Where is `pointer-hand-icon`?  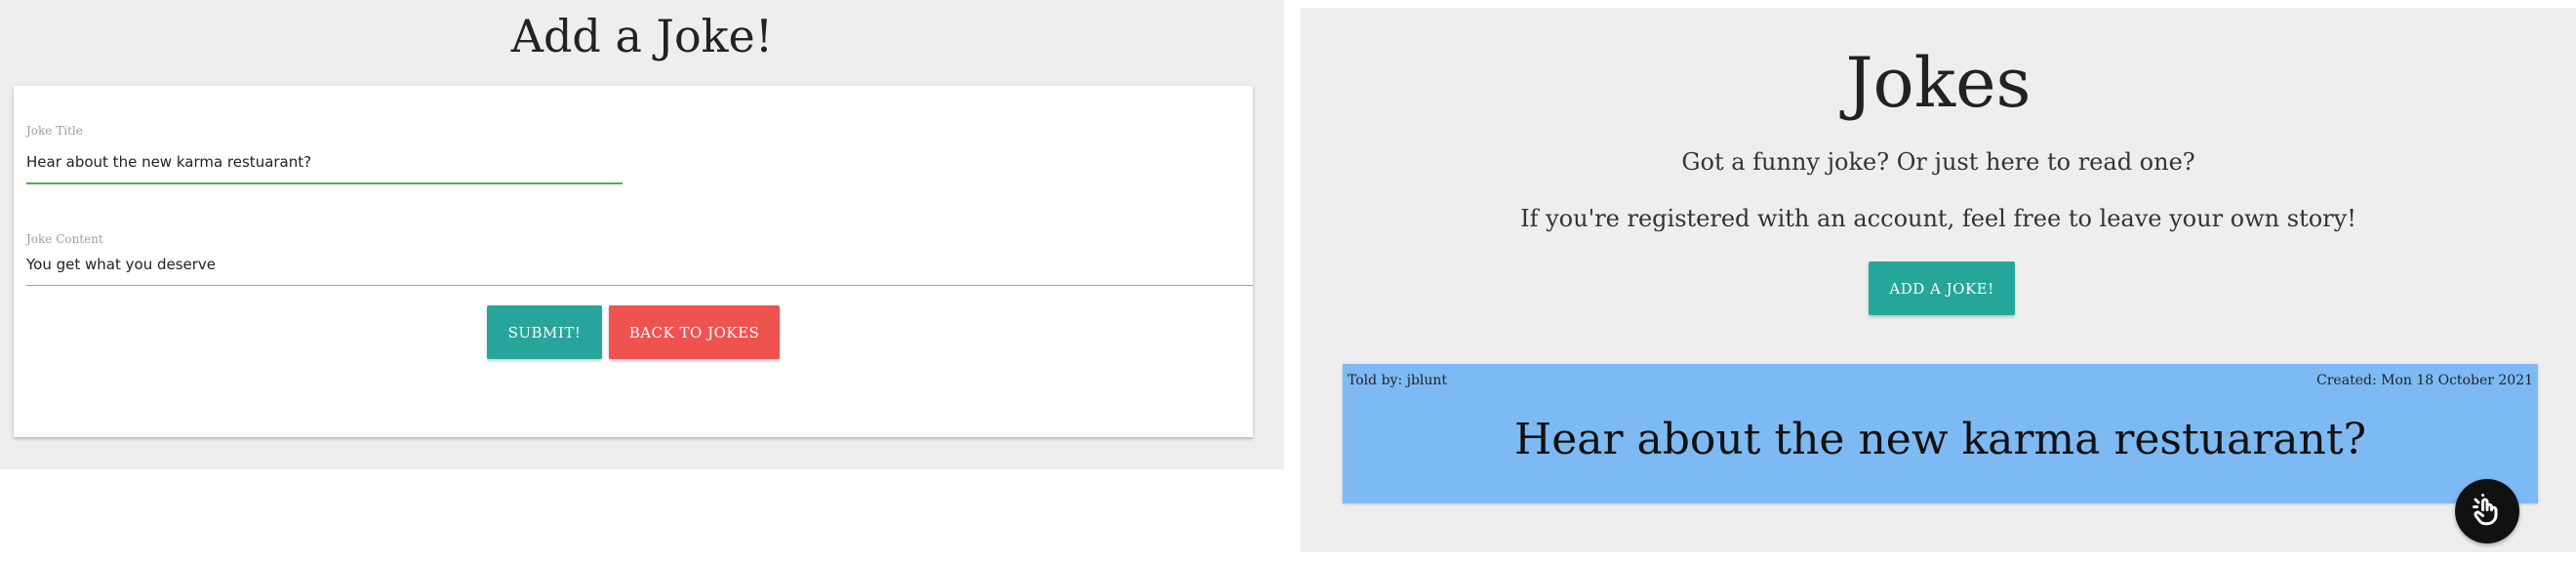 pointer-hand-icon is located at coordinates (2485, 510).